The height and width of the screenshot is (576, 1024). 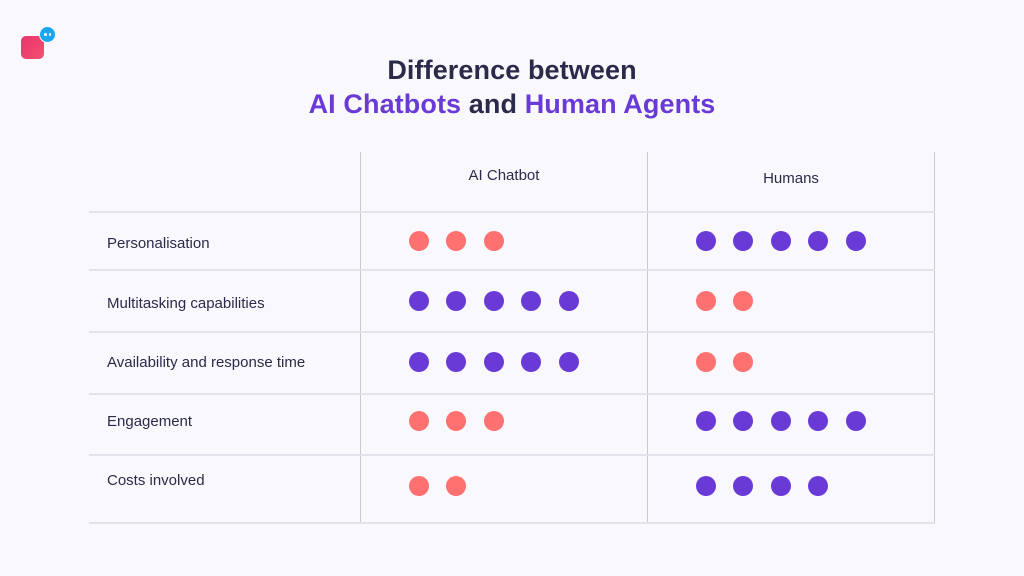 I want to click on column-header-ai-chatbot: AI Chatbot, so click(x=504, y=175).